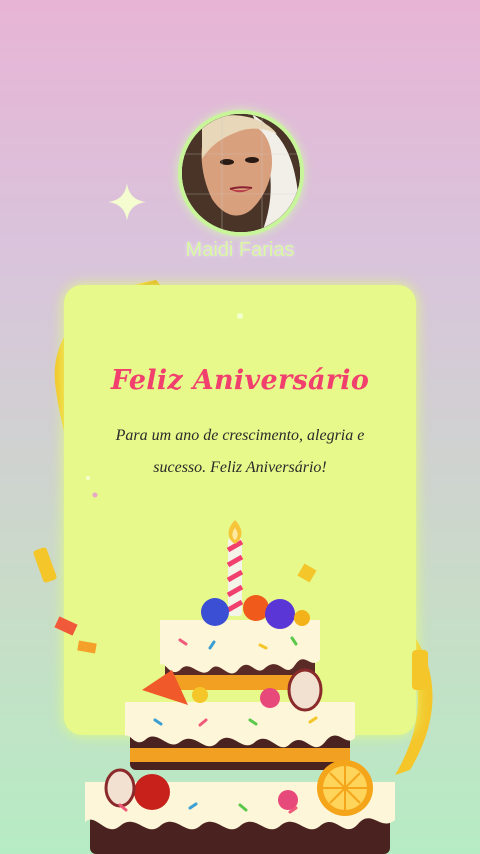  What do you see at coordinates (127, 202) in the screenshot?
I see `sparkle-icon` at bounding box center [127, 202].